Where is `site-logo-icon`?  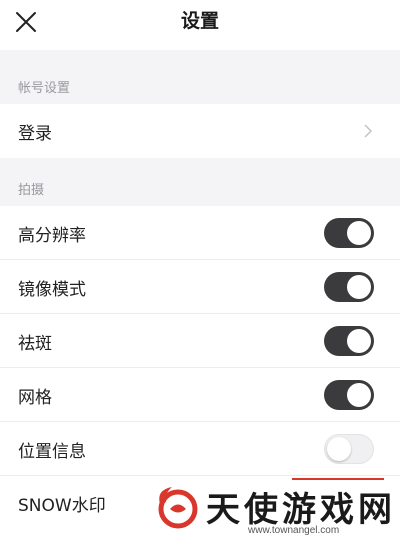
site-logo-icon is located at coordinates (177, 508).